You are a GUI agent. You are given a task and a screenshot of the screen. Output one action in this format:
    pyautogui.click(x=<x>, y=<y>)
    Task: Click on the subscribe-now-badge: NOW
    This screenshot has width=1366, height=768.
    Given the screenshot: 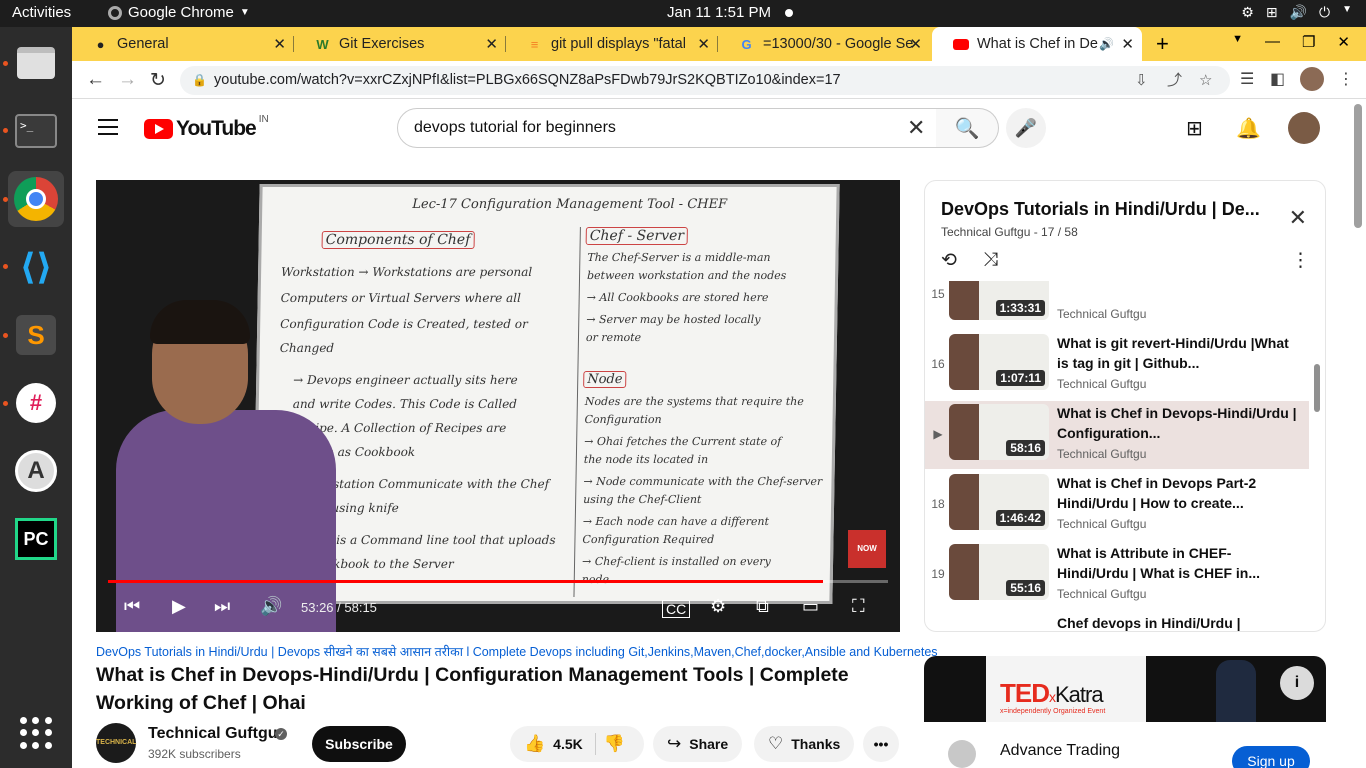 What is the action you would take?
    pyautogui.click(x=867, y=549)
    